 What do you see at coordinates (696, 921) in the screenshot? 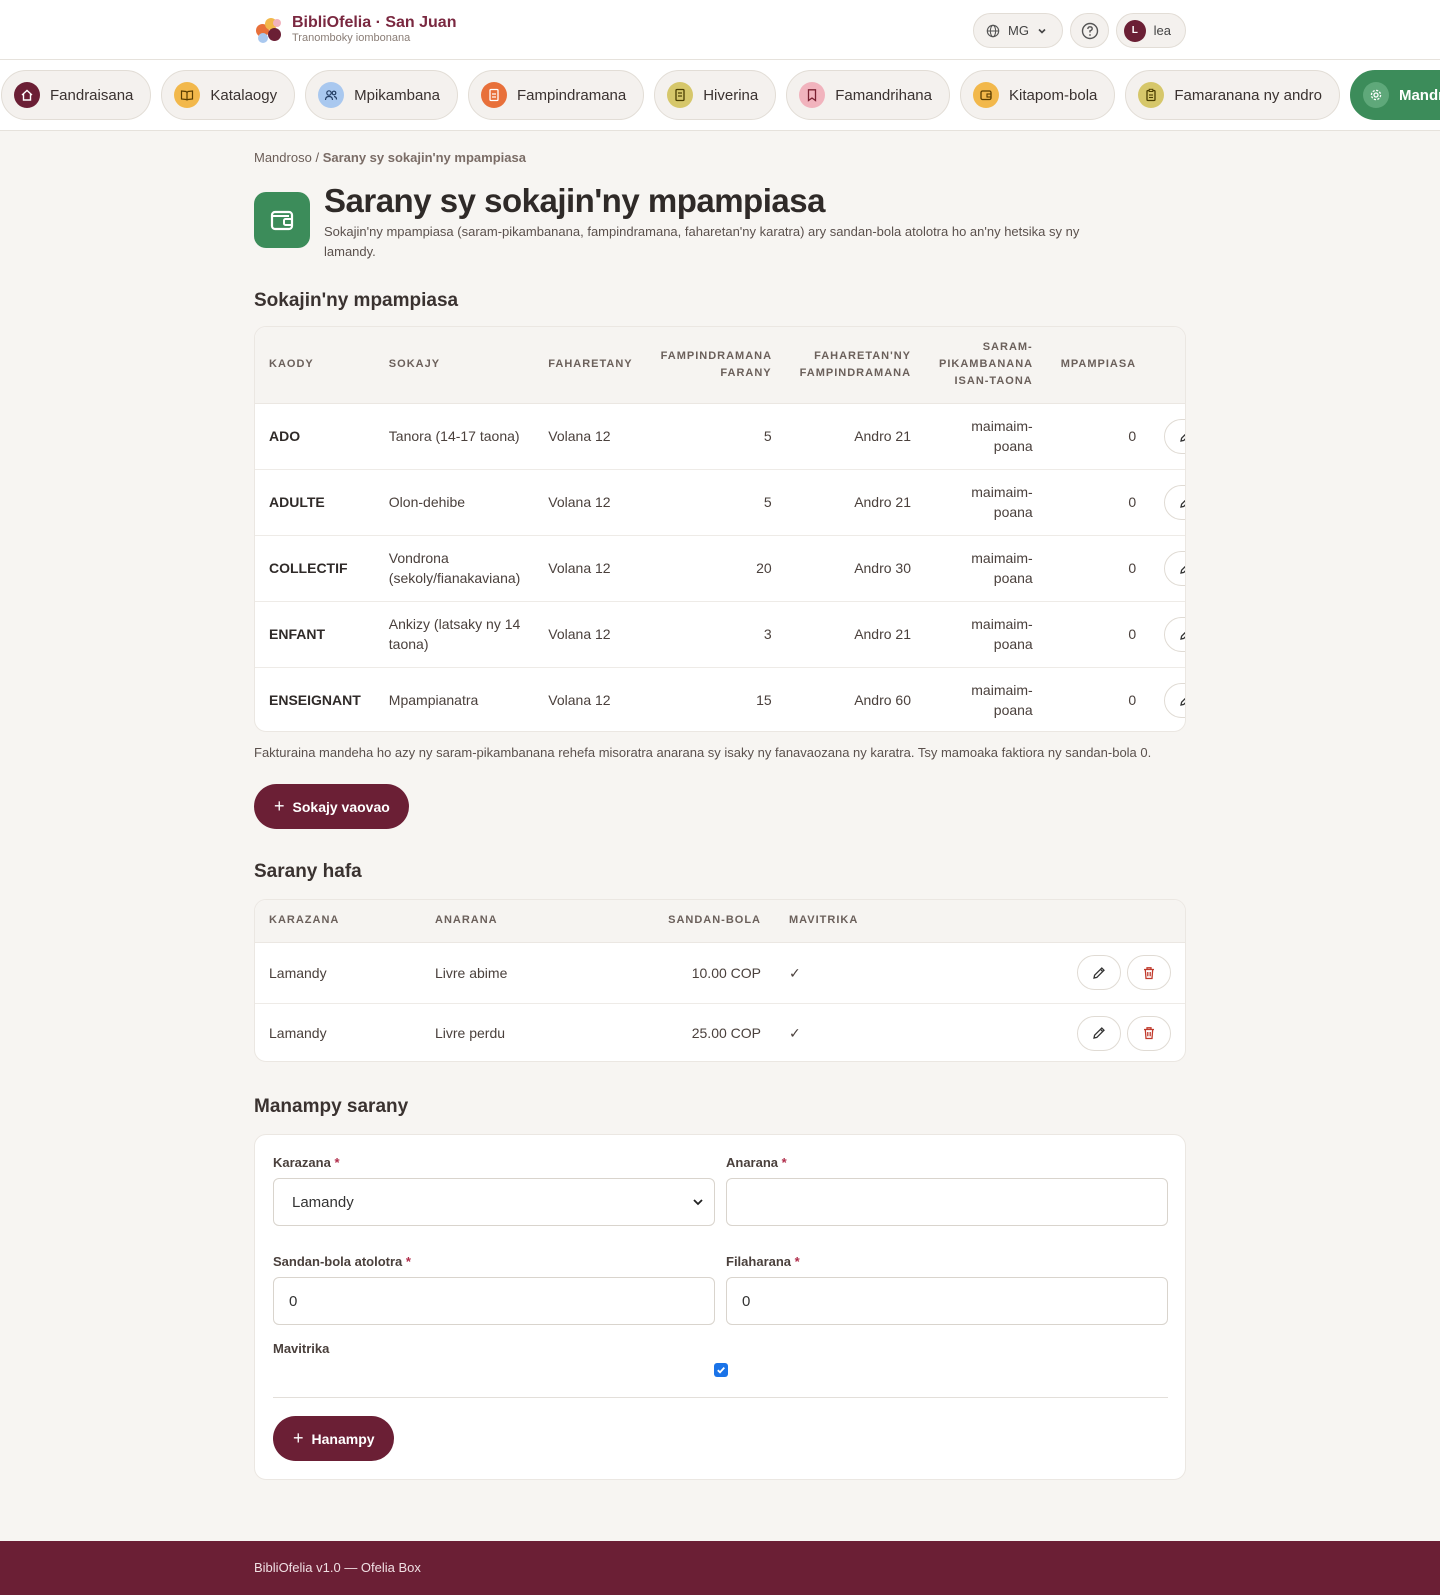
I see `col-header: SANDAN-BOLA` at bounding box center [696, 921].